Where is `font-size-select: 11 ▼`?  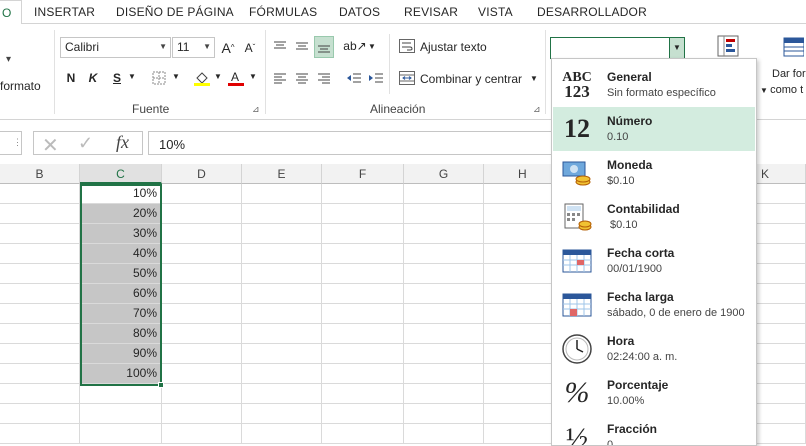 font-size-select: 11 ▼ is located at coordinates (193, 47).